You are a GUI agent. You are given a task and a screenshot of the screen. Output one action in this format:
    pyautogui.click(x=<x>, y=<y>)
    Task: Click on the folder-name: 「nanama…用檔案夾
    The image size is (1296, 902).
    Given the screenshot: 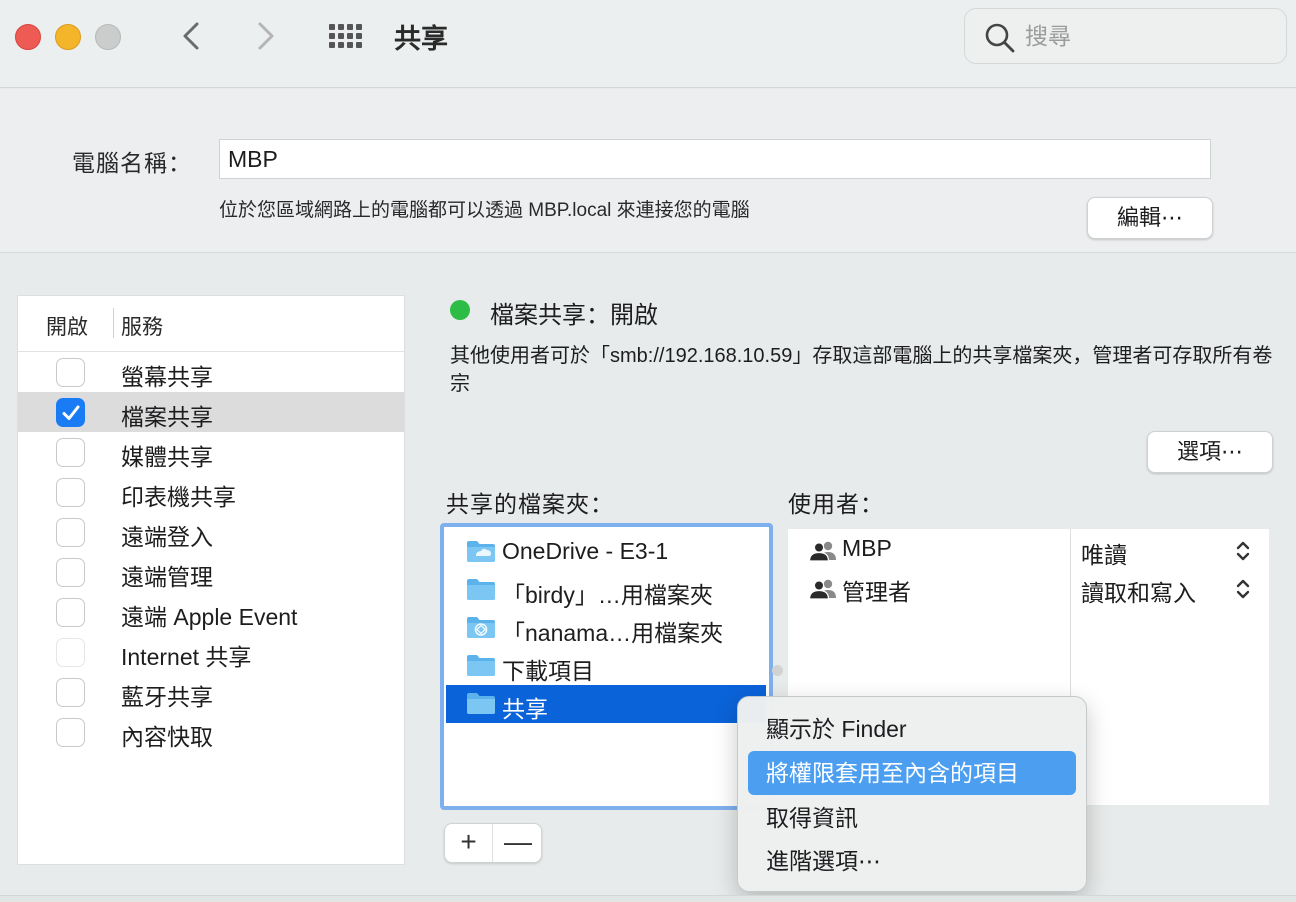 What is the action you would take?
    pyautogui.click(x=613, y=633)
    